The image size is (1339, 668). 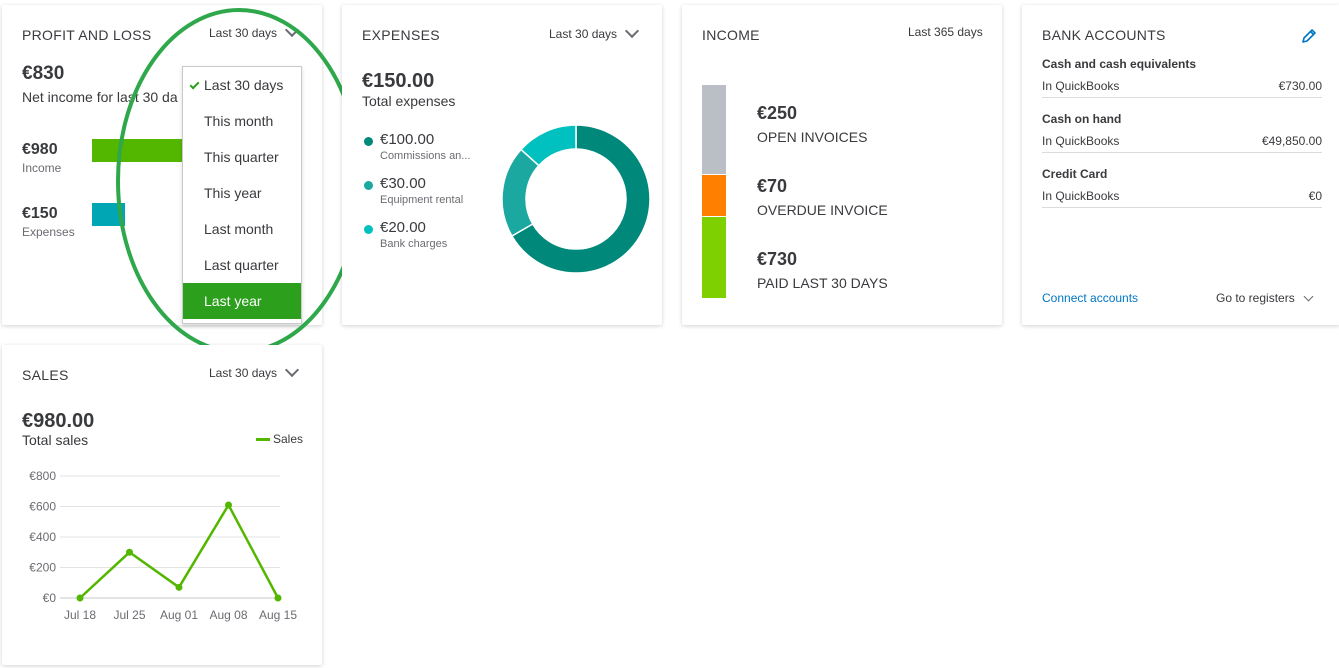 I want to click on income-period-label: Last 365 days, so click(x=945, y=32).